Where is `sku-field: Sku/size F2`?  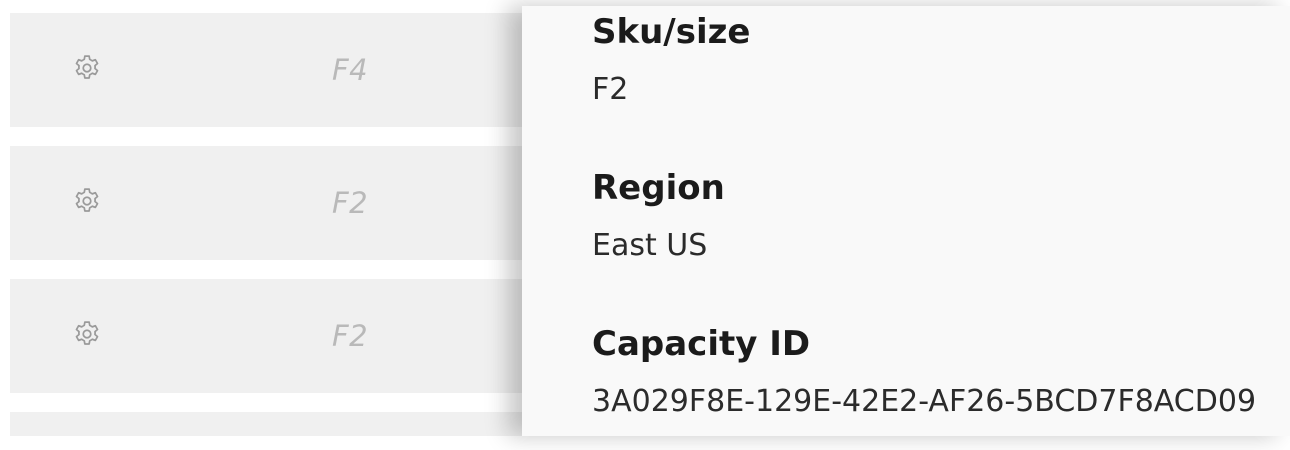
sku-field: Sku/size F2 is located at coordinates (671, 59).